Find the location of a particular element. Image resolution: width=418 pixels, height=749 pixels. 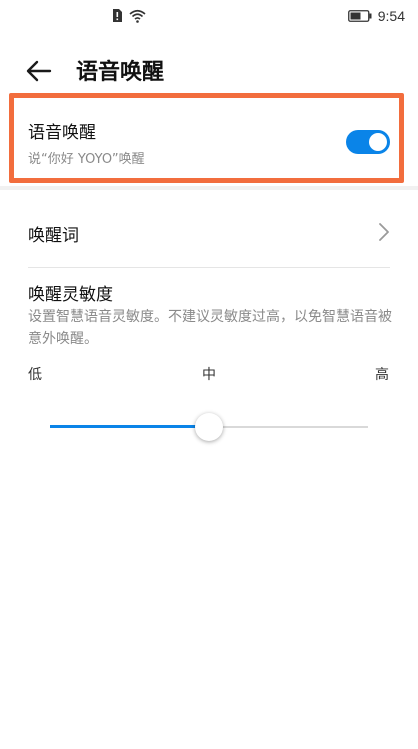

arrow-left-icon is located at coordinates (39, 71).